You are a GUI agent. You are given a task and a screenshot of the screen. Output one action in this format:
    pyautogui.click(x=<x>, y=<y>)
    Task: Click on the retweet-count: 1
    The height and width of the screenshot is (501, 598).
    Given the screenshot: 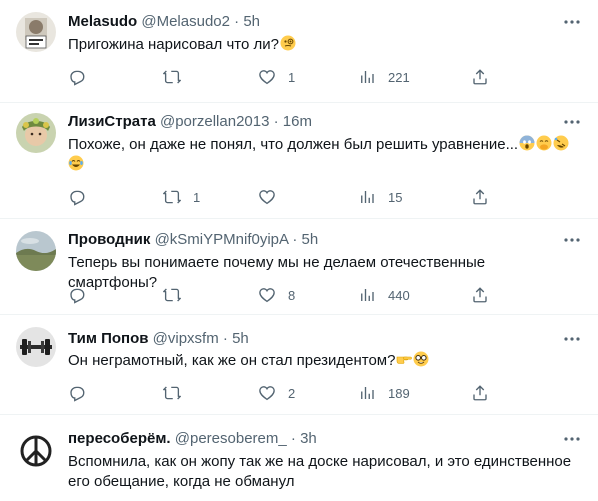 What is the action you would take?
    pyautogui.click(x=197, y=197)
    